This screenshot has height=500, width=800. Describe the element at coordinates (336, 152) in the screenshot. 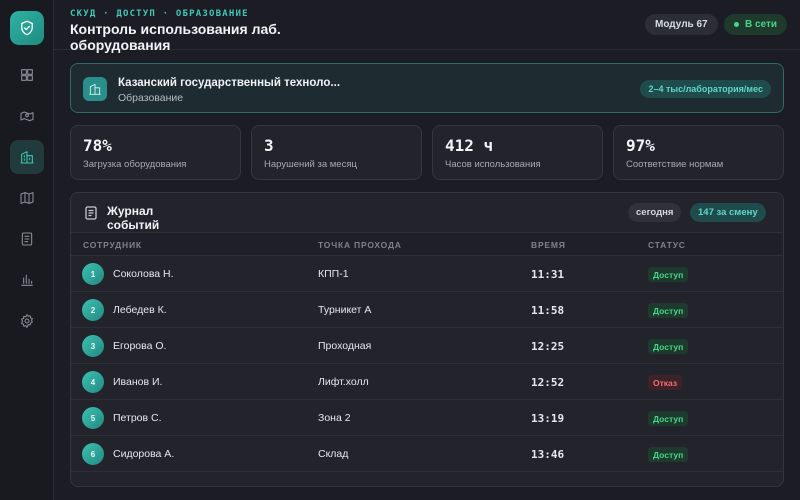

I see `stat-card-violations: 3 Нарушений за месяц` at that location.